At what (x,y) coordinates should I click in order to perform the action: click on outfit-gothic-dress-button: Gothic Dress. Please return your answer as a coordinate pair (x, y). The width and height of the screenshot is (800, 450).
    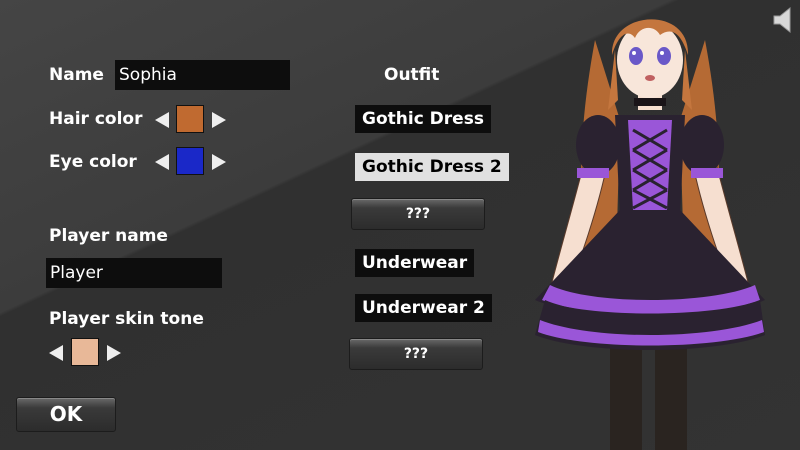
    Looking at the image, I should click on (423, 119).